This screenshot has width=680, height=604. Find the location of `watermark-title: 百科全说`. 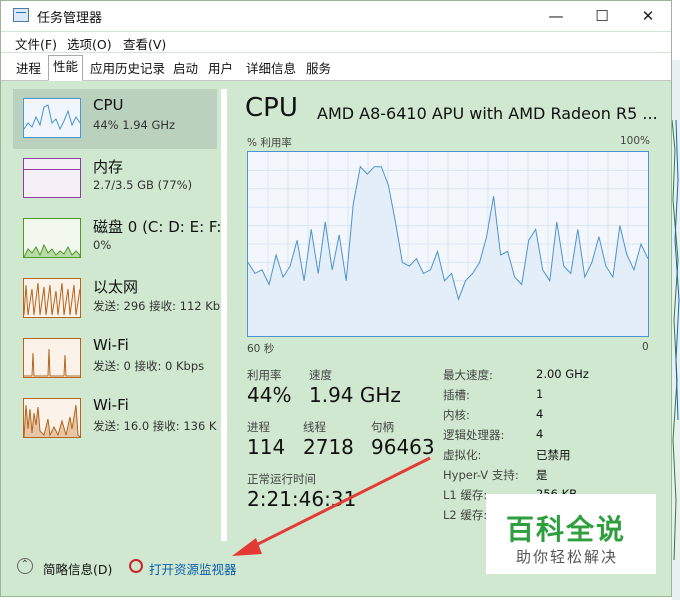

watermark-title: 百科全说 is located at coordinates (566, 529).